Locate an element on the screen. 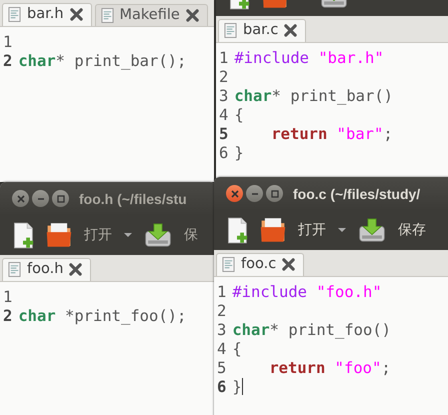 The width and height of the screenshot is (448, 415). code-line: char* print_foo() is located at coordinates (311, 329).